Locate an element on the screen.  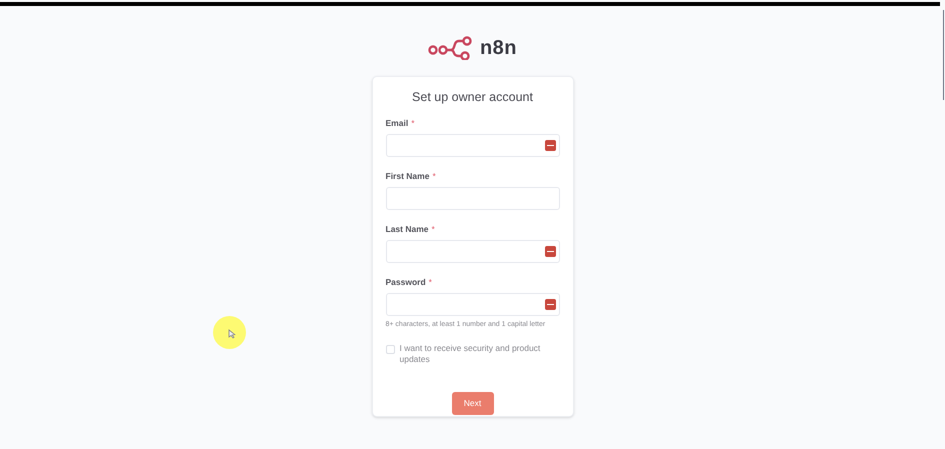
cursor-highlight is located at coordinates (229, 332).